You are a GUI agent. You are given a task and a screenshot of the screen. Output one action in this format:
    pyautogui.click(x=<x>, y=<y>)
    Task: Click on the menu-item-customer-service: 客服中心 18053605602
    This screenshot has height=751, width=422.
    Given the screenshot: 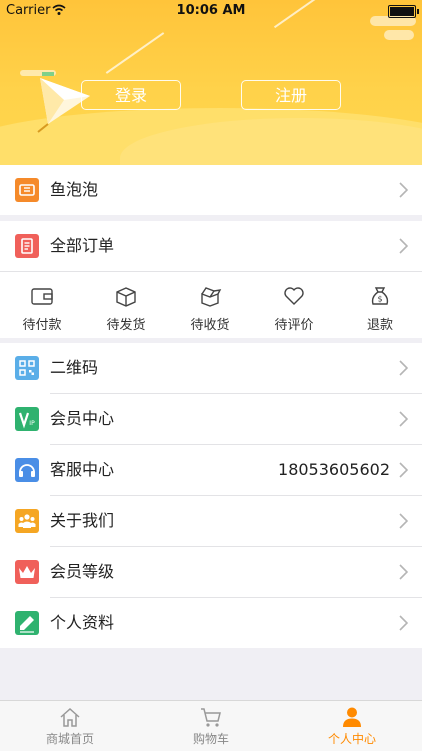 What is the action you would take?
    pyautogui.click(x=211, y=470)
    